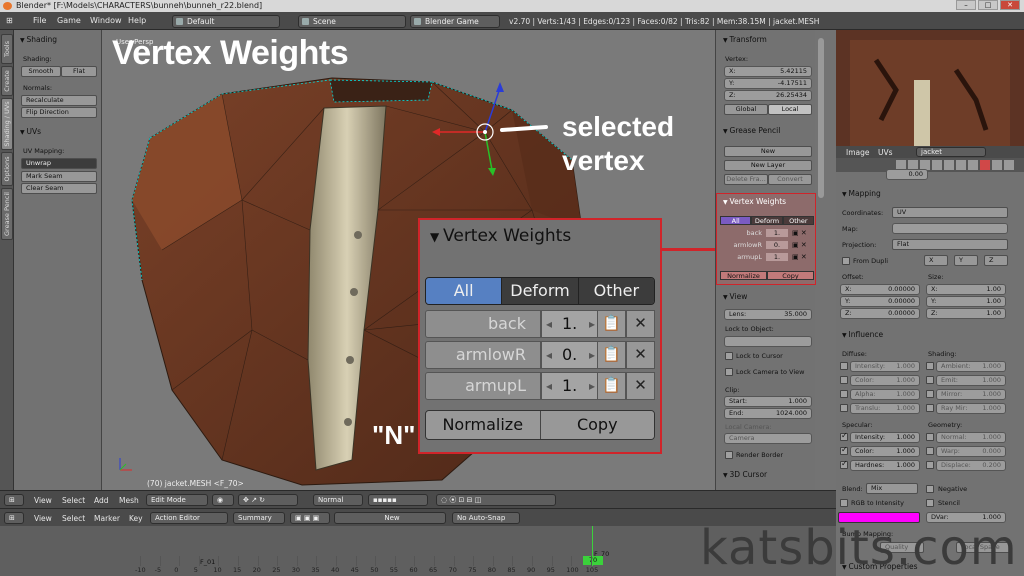 The image size is (1024, 576). What do you see at coordinates (768, 83) in the screenshot?
I see `vertex-y-field: Y: -4.17511` at bounding box center [768, 83].